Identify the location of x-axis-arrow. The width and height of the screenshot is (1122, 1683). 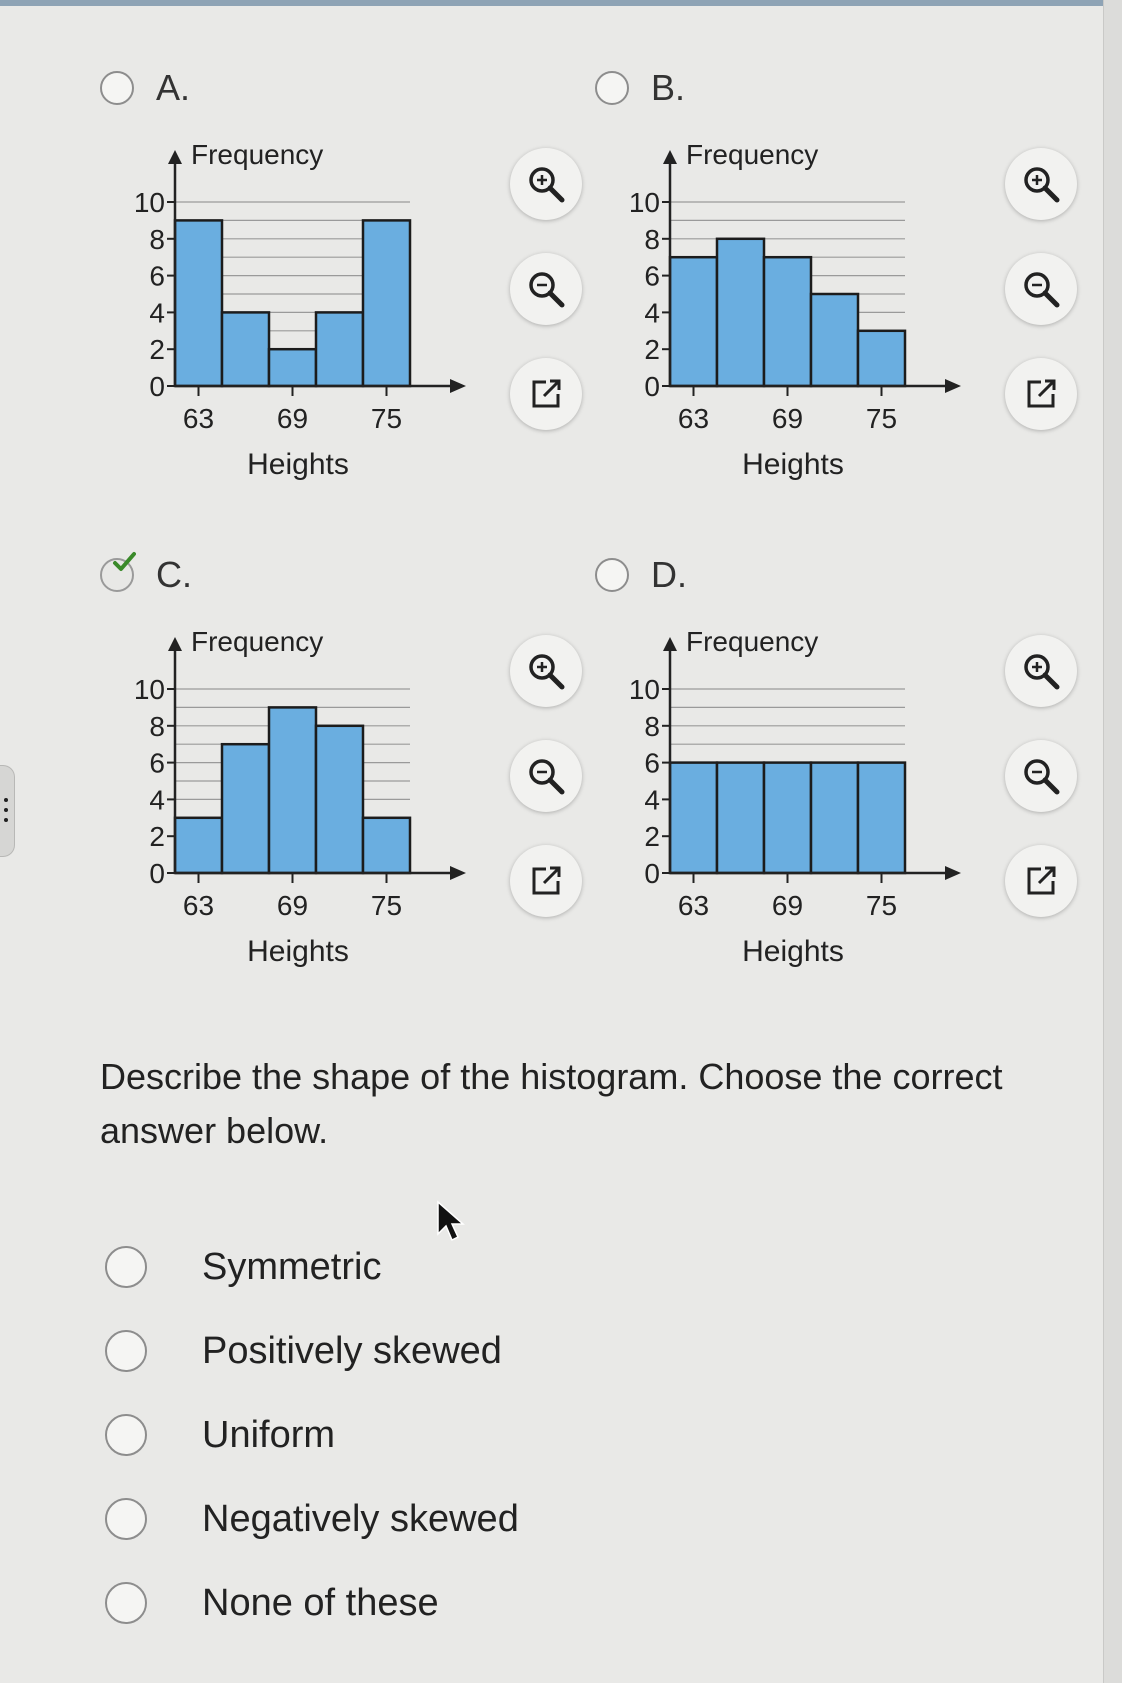
(953, 386).